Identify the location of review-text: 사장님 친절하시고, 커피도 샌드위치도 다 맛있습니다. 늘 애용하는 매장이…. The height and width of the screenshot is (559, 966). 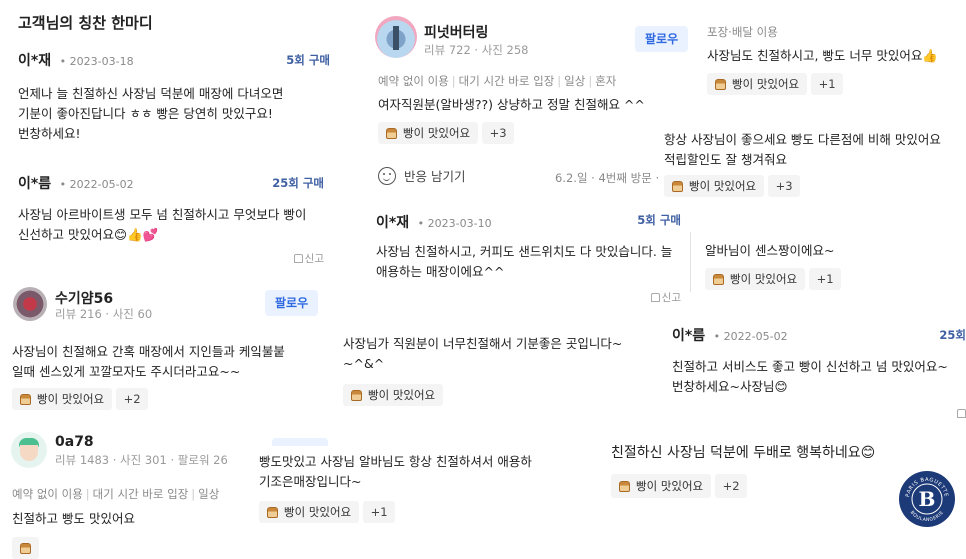
(528, 262).